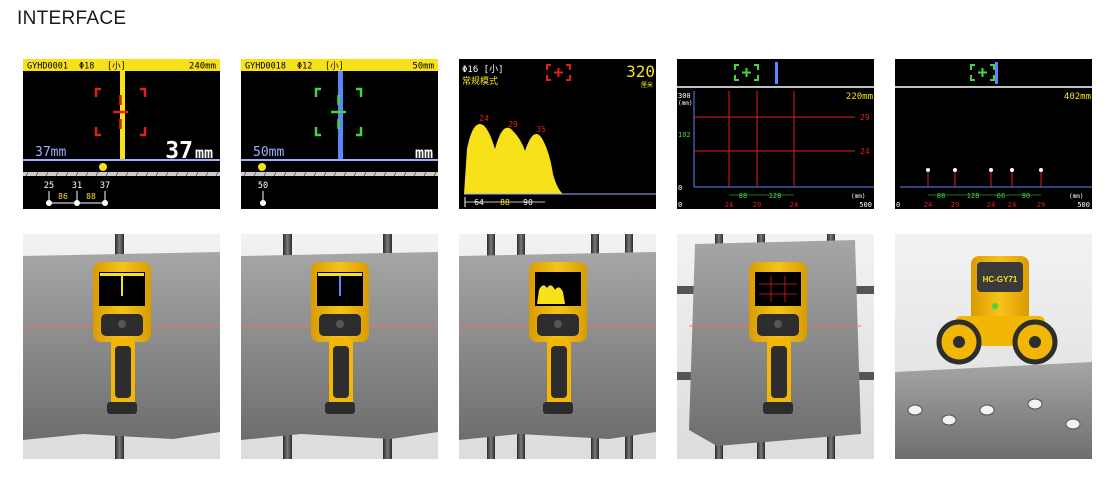 Image resolution: width=1116 pixels, height=481 pixels. What do you see at coordinates (640, 71) in the screenshot?
I see `signal-value: 320` at bounding box center [640, 71].